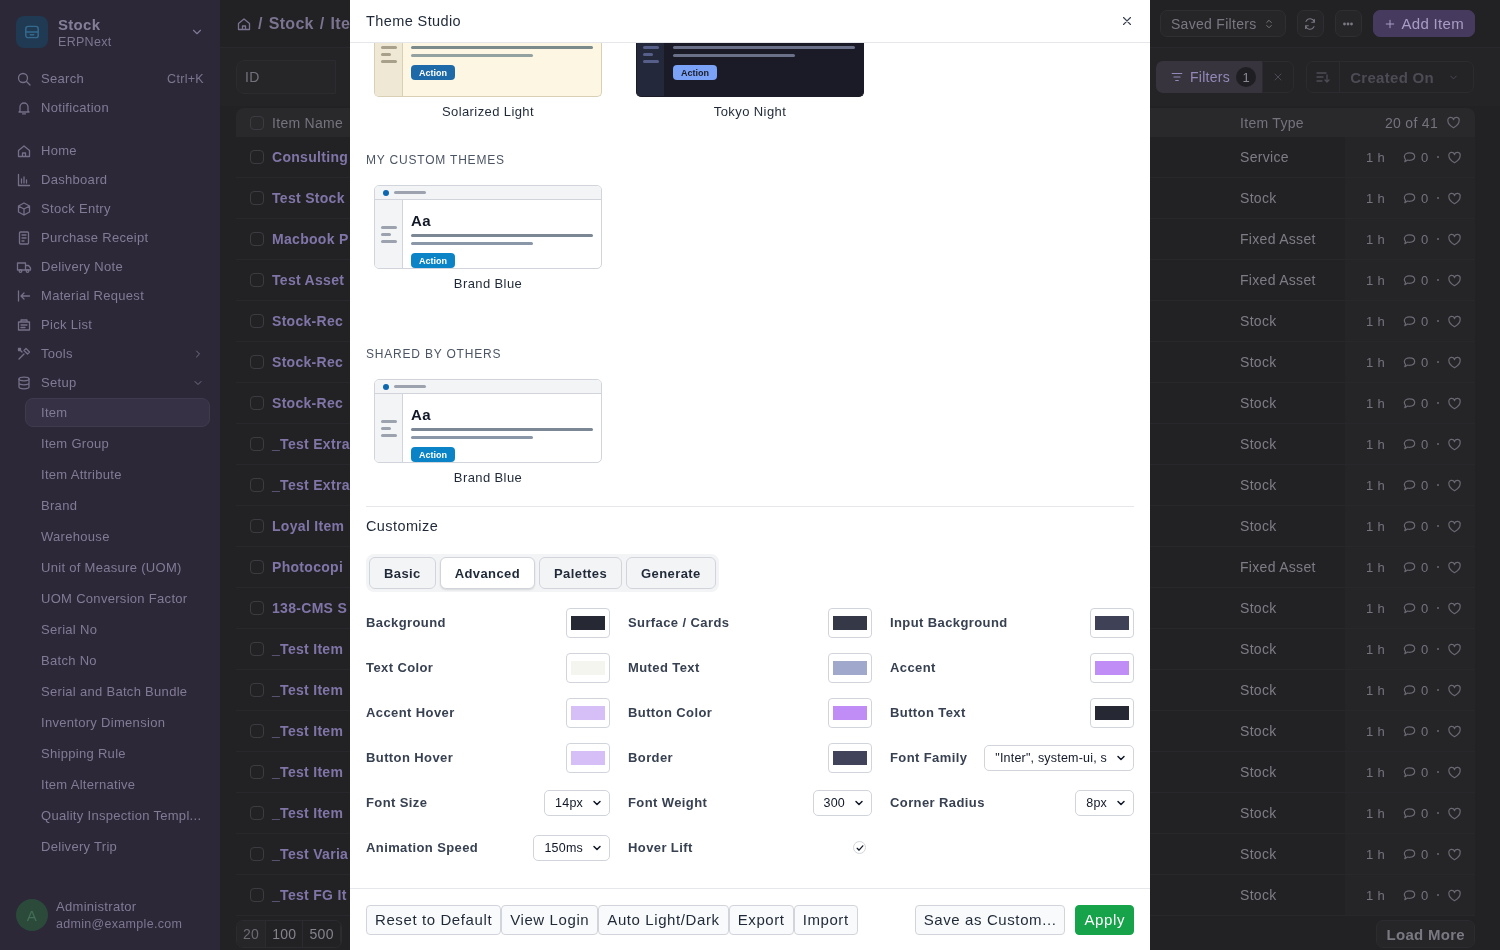  Describe the element at coordinates (1104, 919) in the screenshot. I see `apply-button: Apply` at that location.